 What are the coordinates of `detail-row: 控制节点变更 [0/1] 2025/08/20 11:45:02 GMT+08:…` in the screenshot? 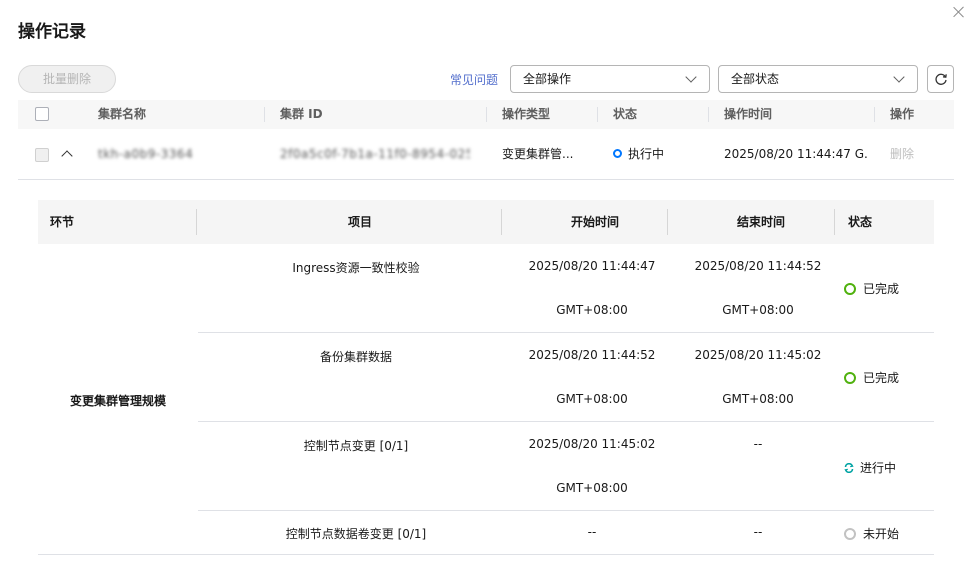 It's located at (566, 466).